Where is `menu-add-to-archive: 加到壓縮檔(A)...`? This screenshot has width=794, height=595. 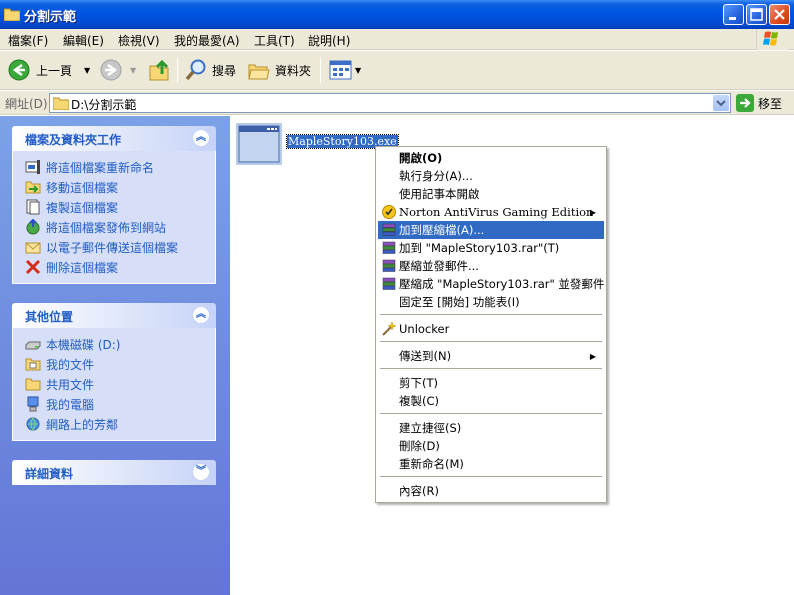 menu-add-to-archive: 加到壓縮檔(A)... is located at coordinates (491, 230).